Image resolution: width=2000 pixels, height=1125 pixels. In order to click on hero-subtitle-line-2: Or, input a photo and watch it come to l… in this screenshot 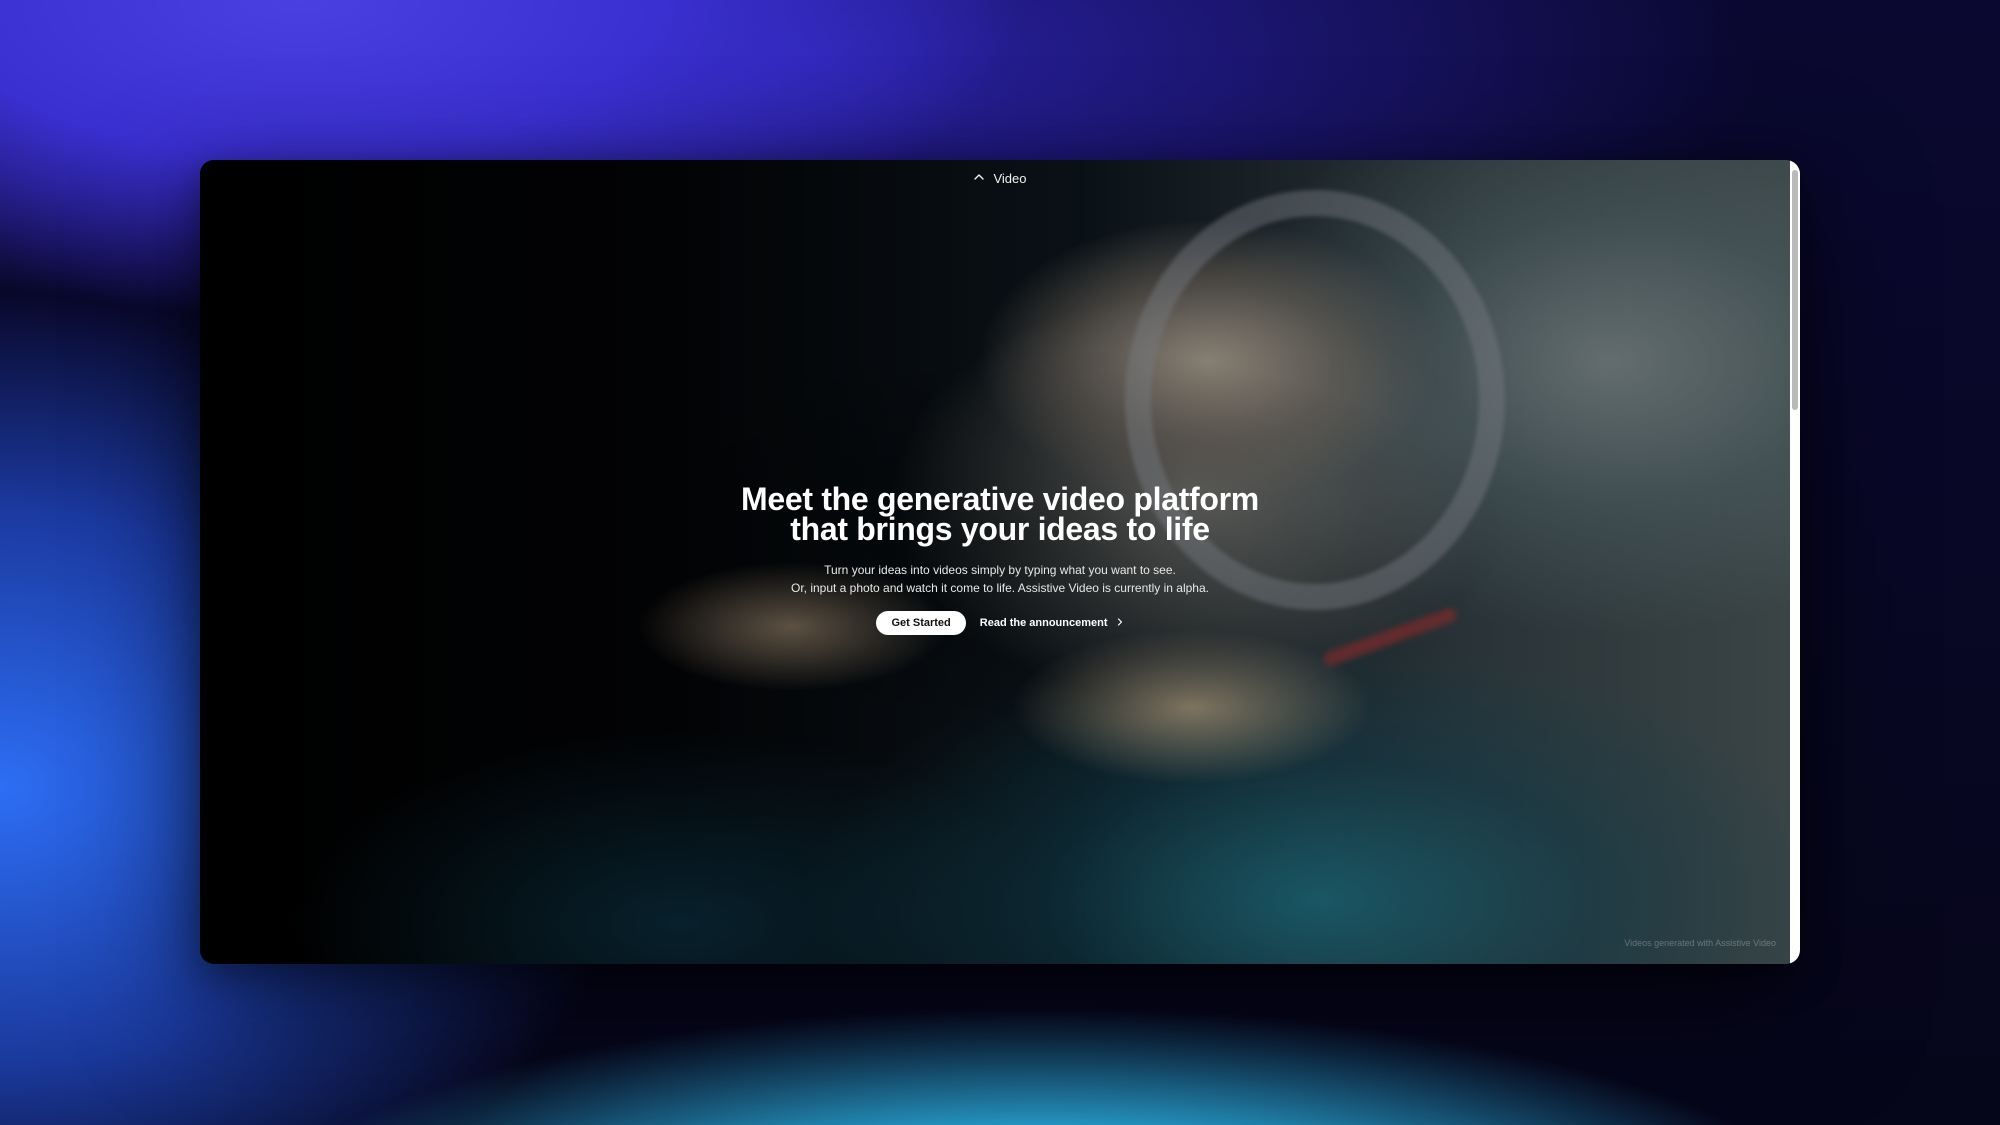, I will do `click(999, 588)`.